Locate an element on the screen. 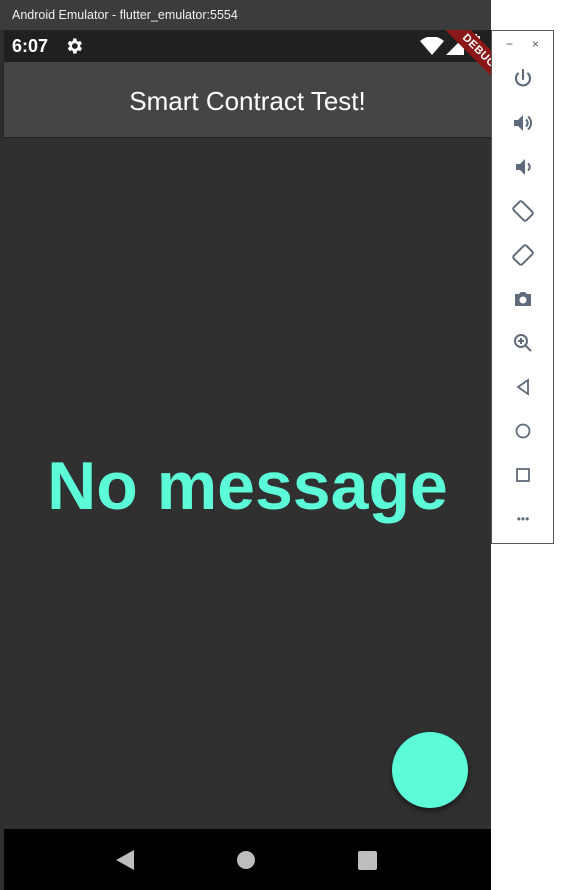 The height and width of the screenshot is (890, 562). home-icon is located at coordinates (523, 431).